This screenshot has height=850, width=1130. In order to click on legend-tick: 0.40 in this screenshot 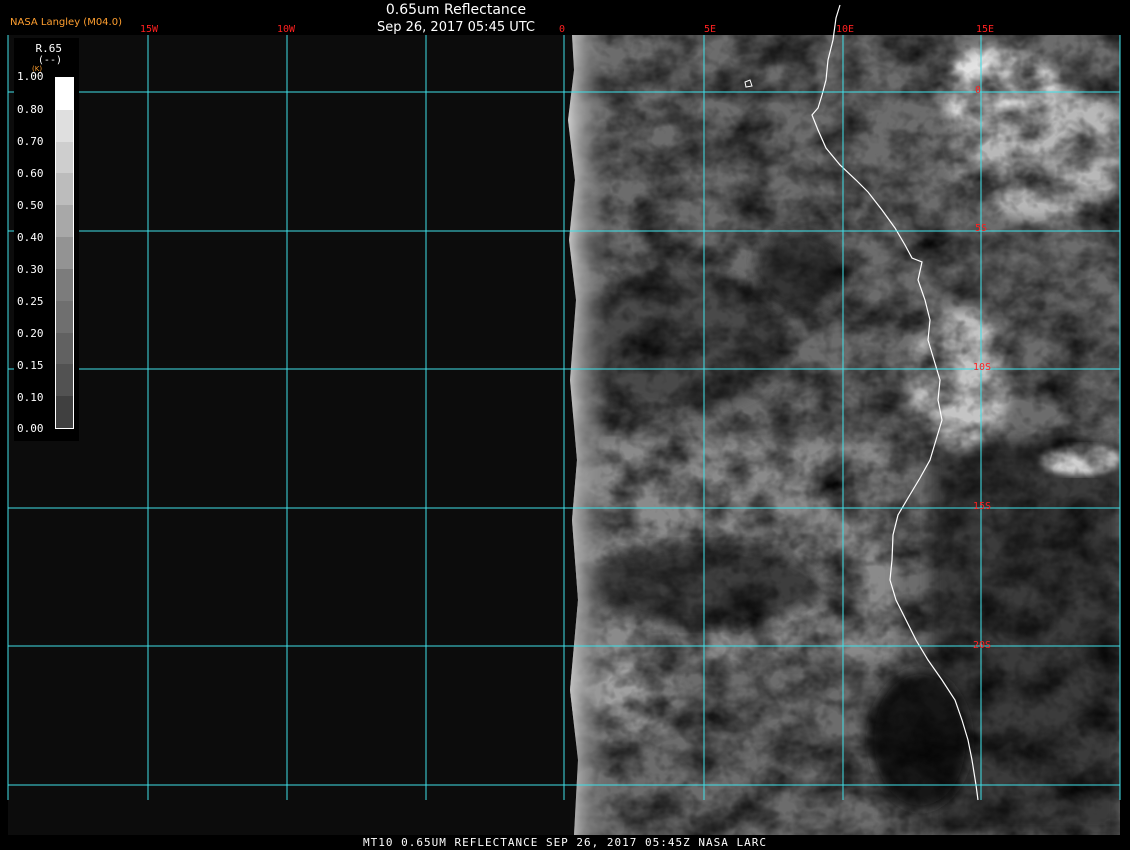, I will do `click(30, 237)`.